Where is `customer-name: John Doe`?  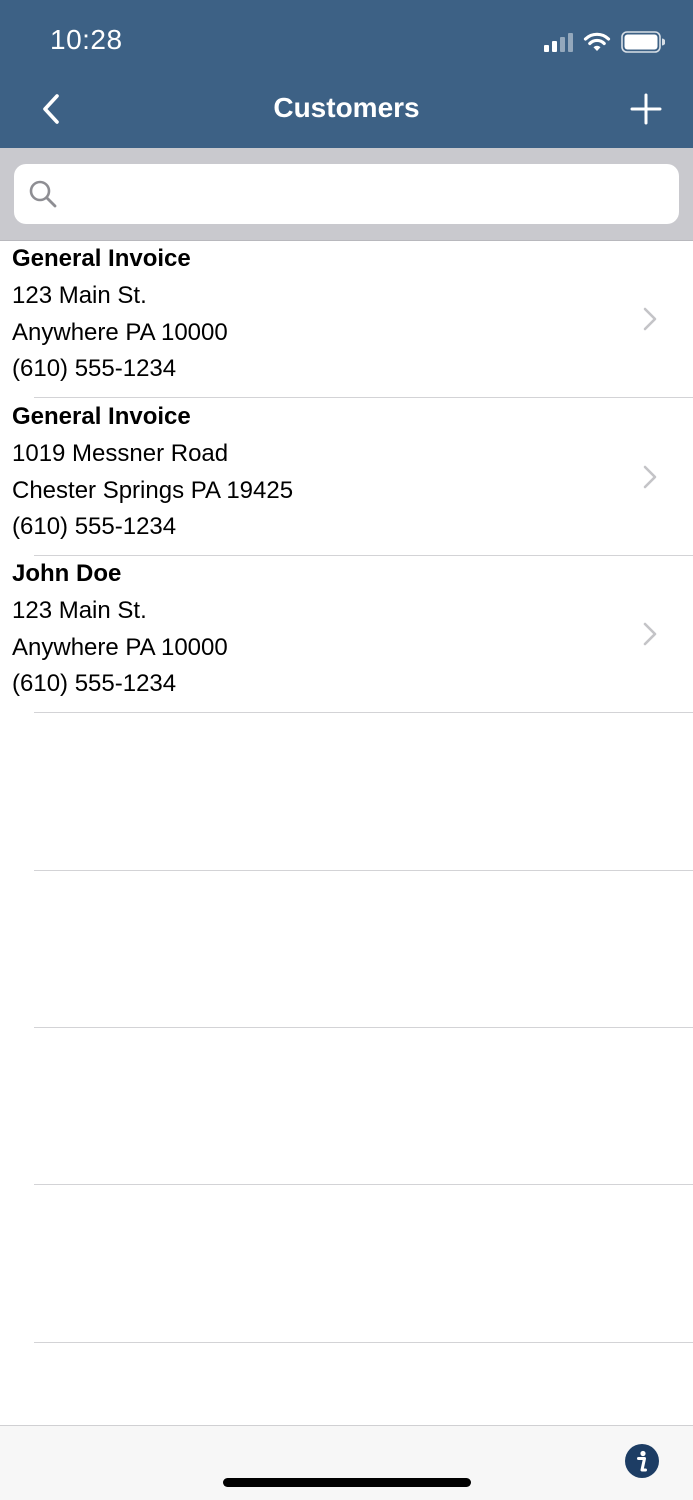
customer-name: John Doe is located at coordinates (67, 573).